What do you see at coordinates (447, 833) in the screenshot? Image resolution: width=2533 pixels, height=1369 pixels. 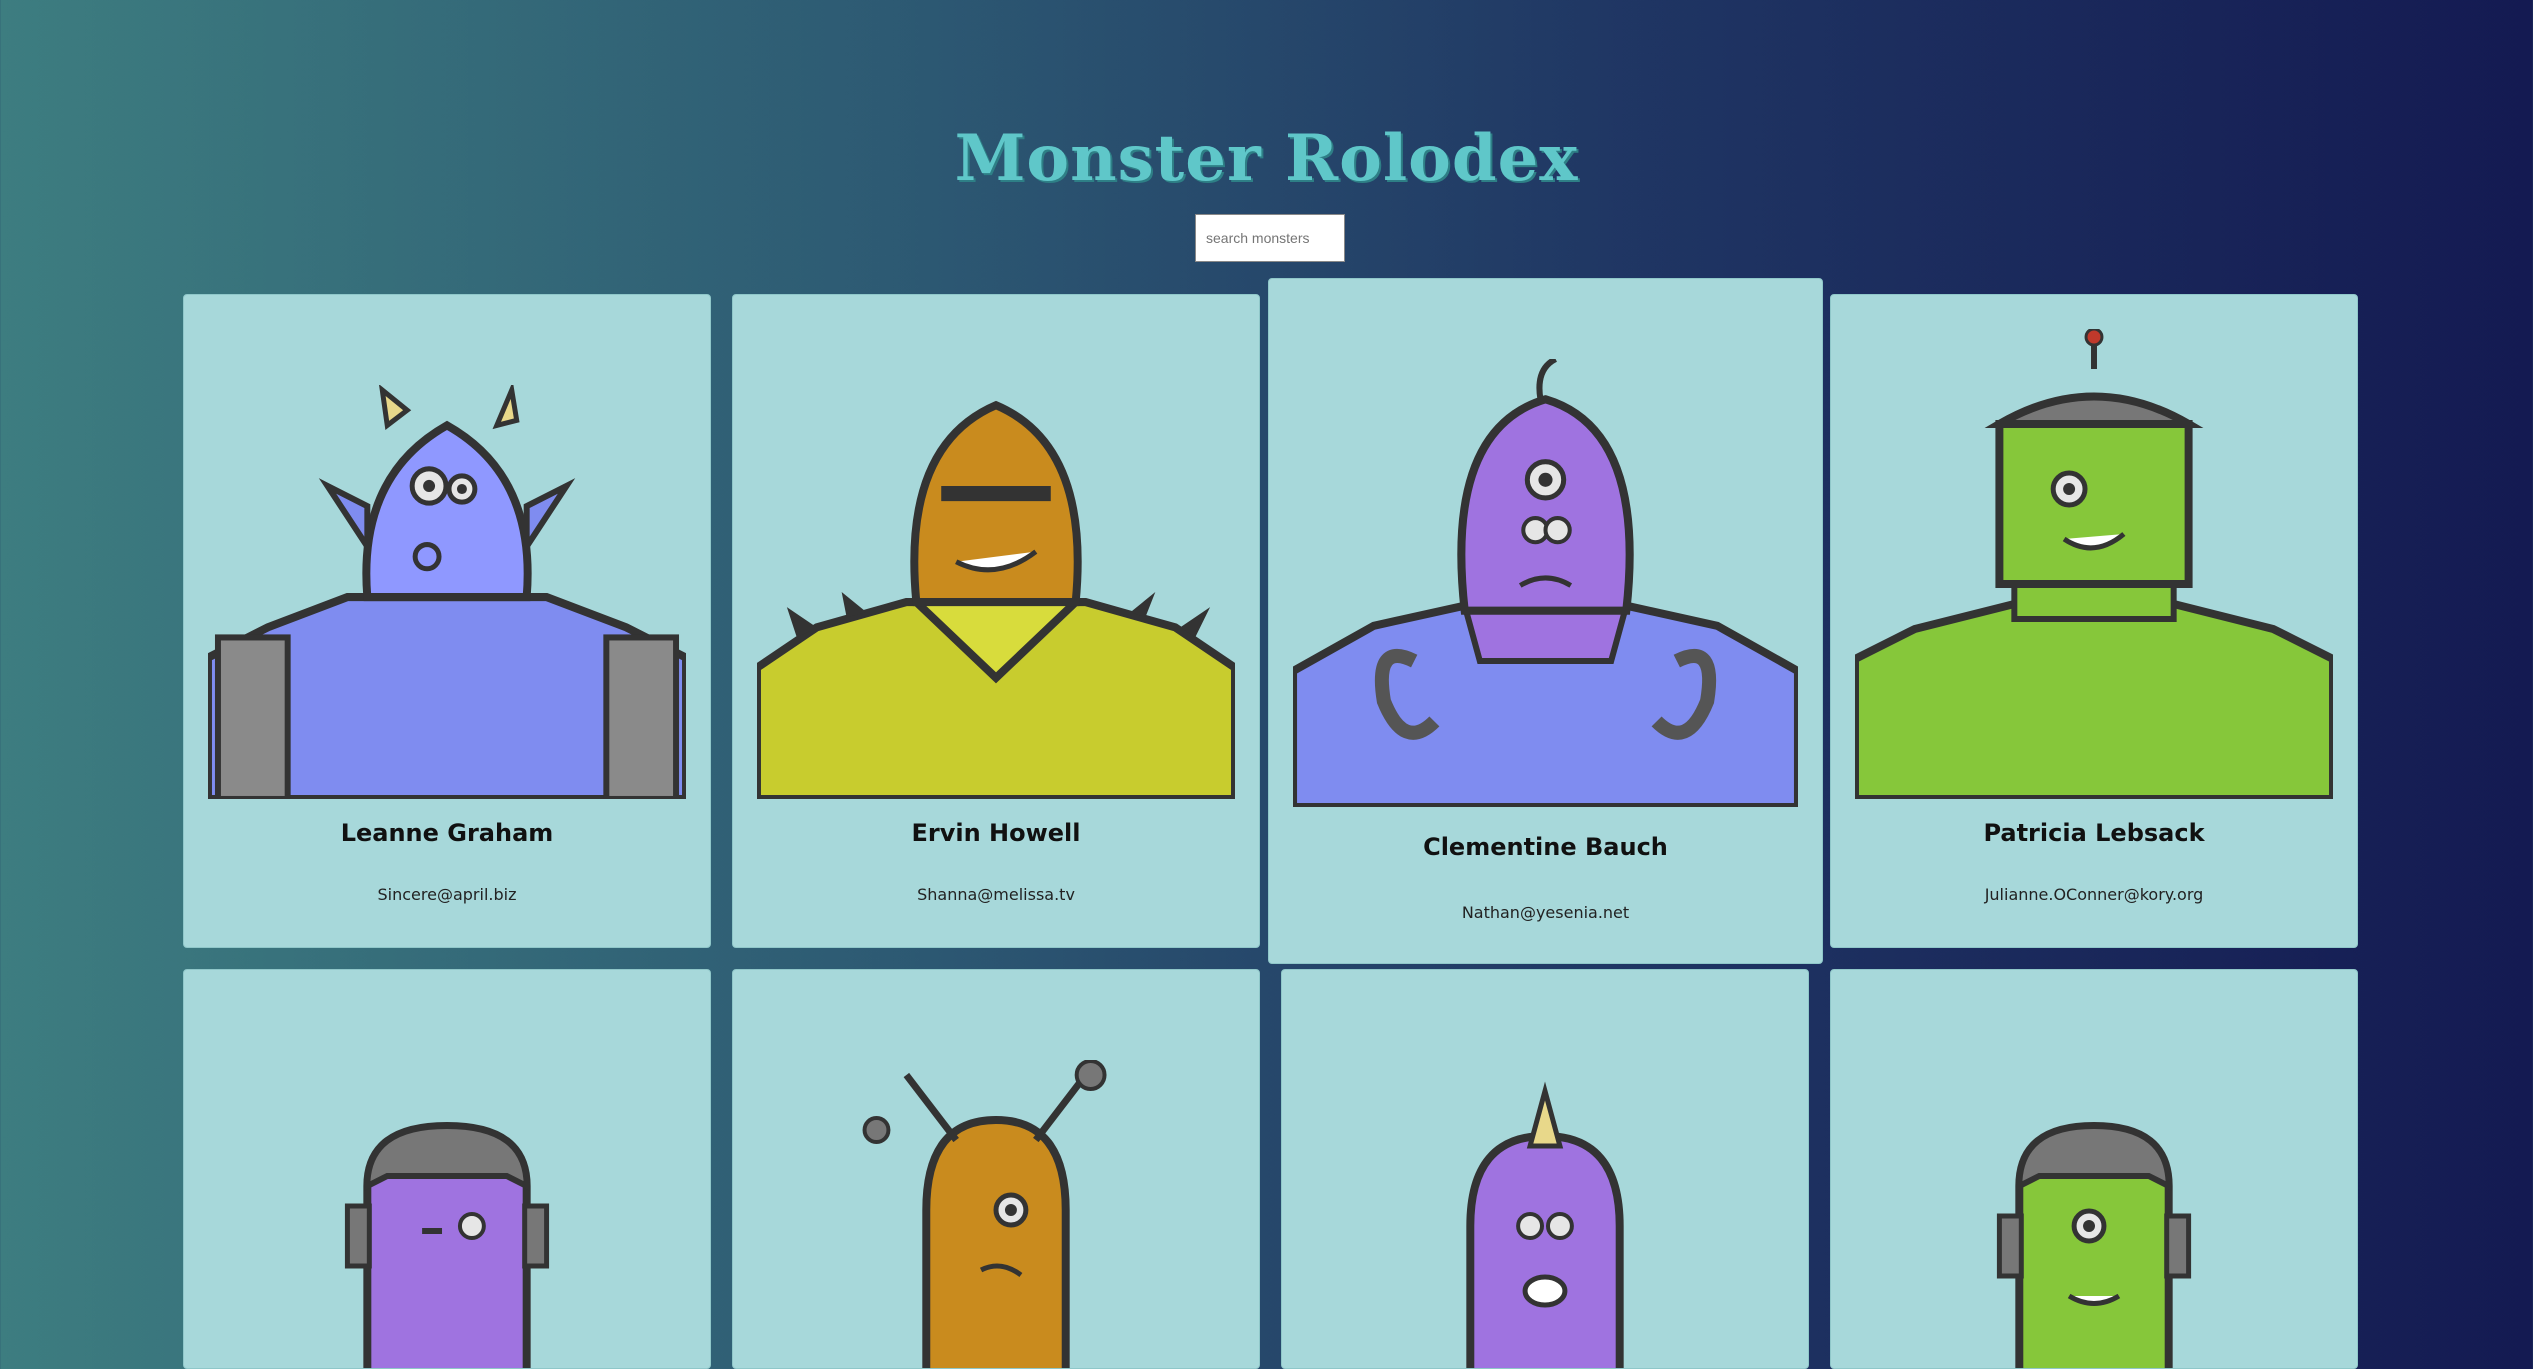 I see `monster-name: Leanne Graham` at bounding box center [447, 833].